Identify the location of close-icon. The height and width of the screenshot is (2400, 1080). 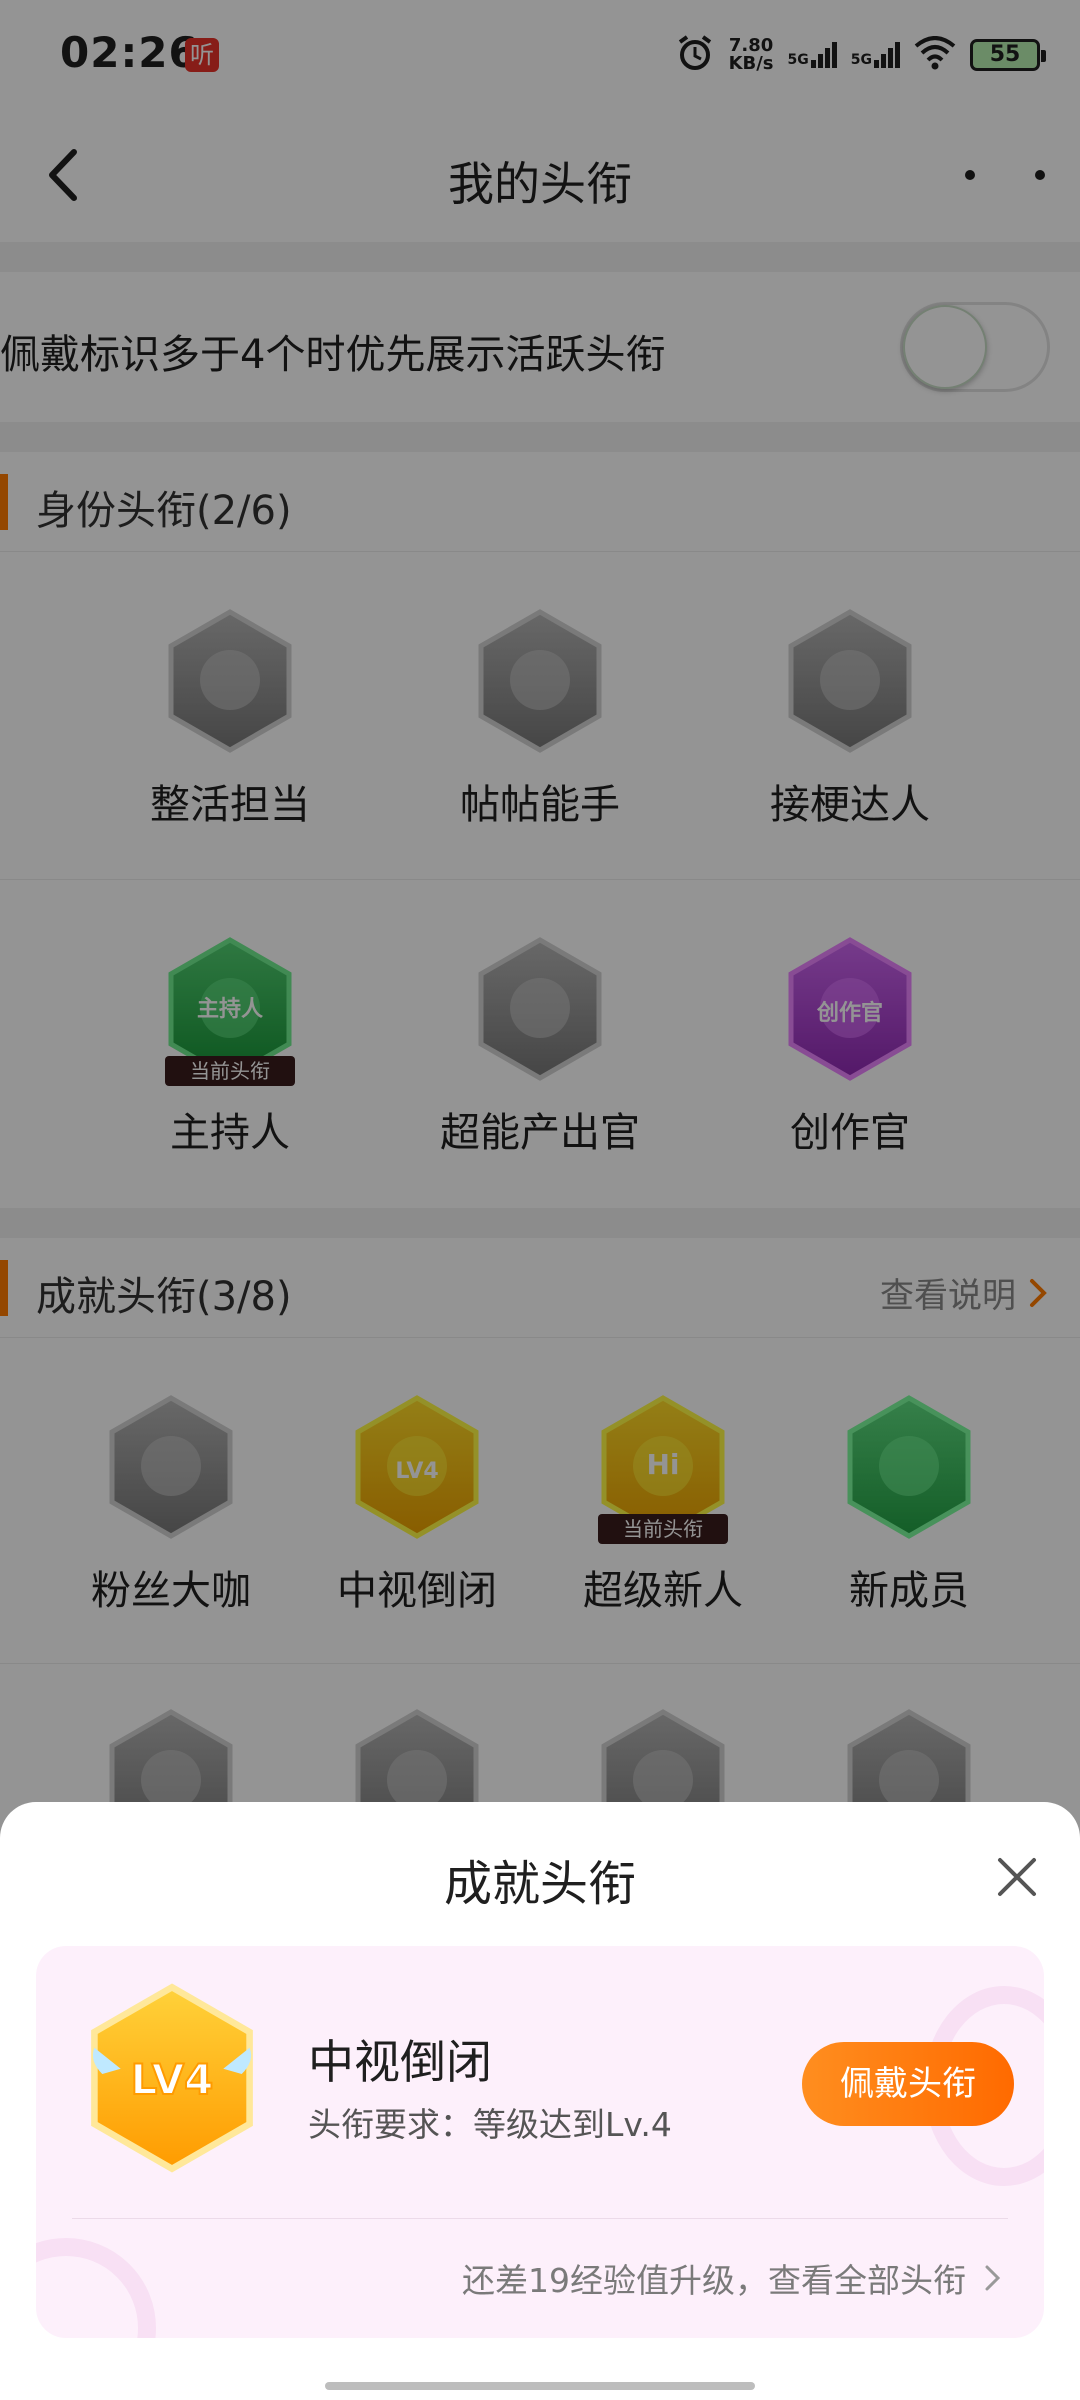
(1017, 1877).